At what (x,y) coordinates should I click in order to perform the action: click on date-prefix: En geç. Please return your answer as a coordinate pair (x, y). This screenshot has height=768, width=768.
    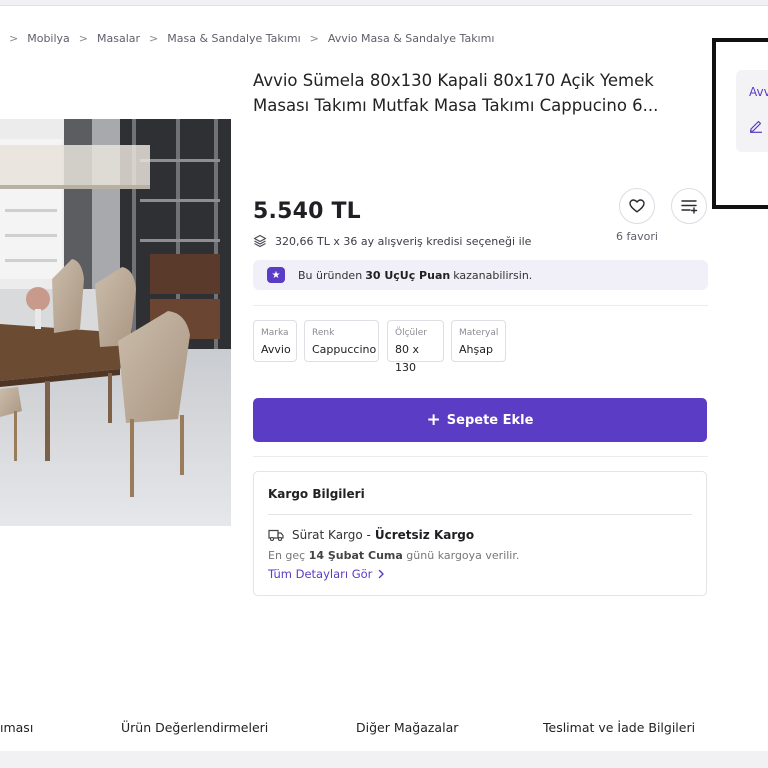
    Looking at the image, I should click on (287, 555).